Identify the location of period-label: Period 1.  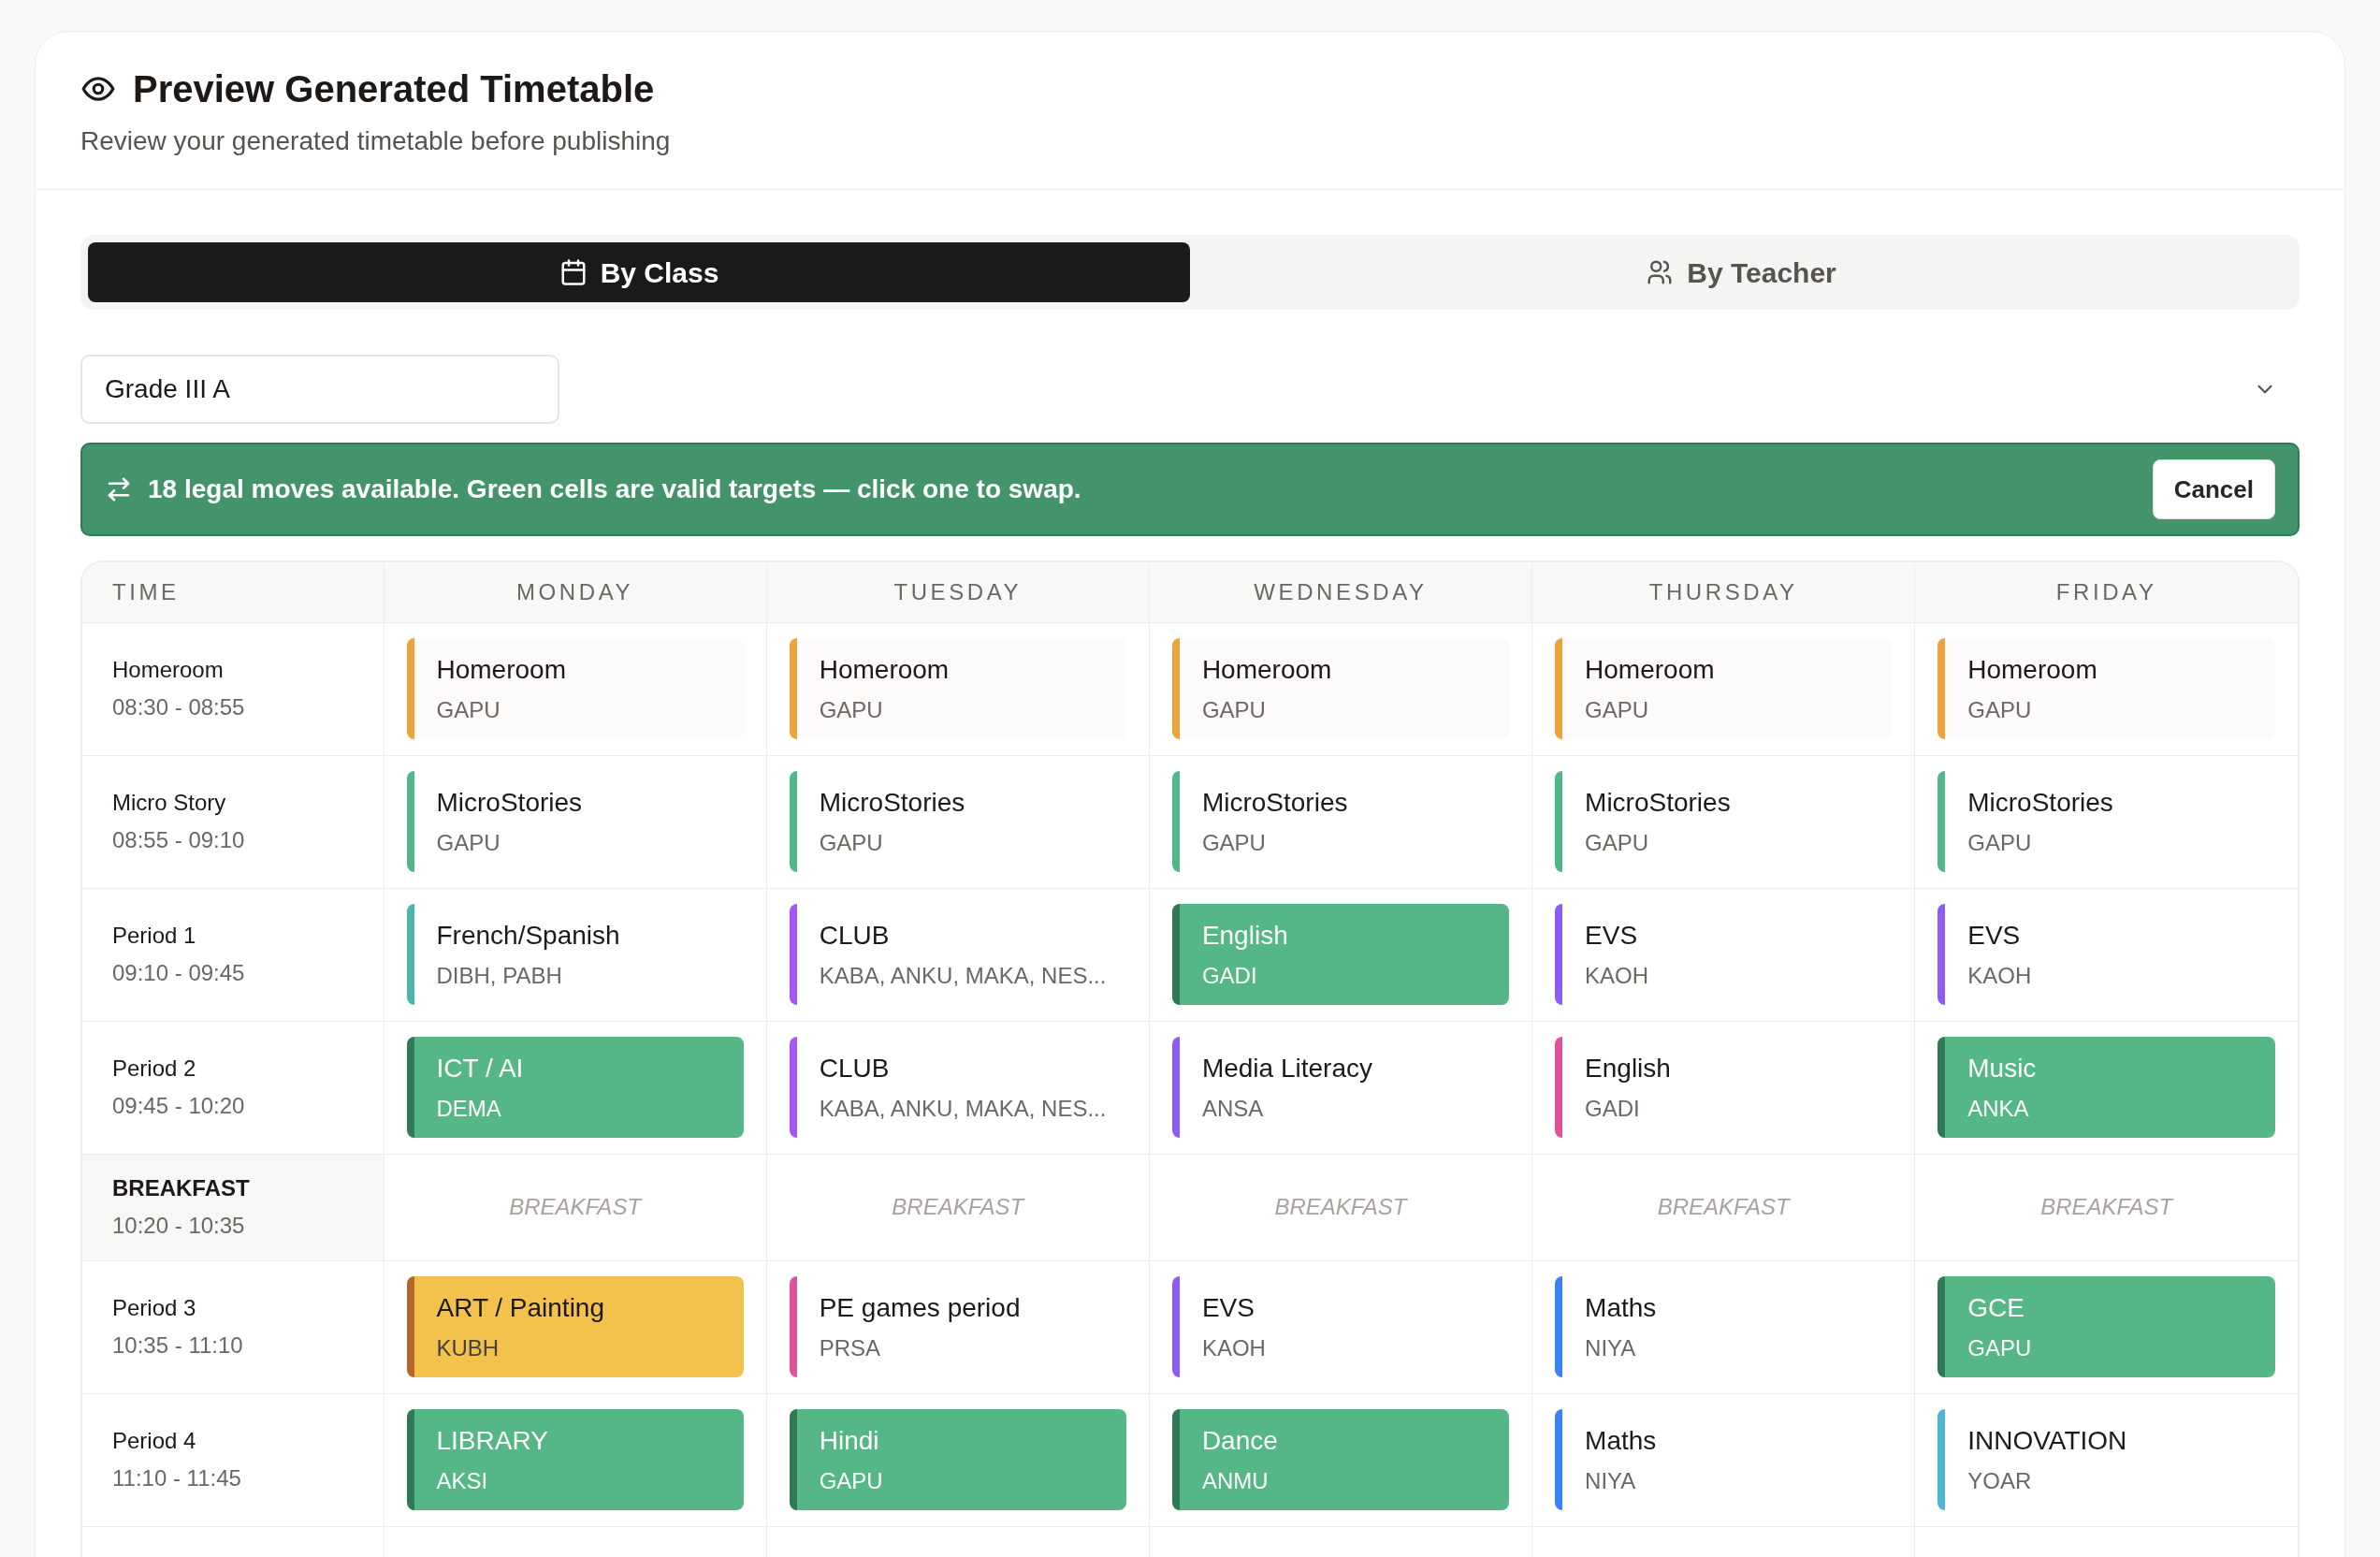
(154, 936).